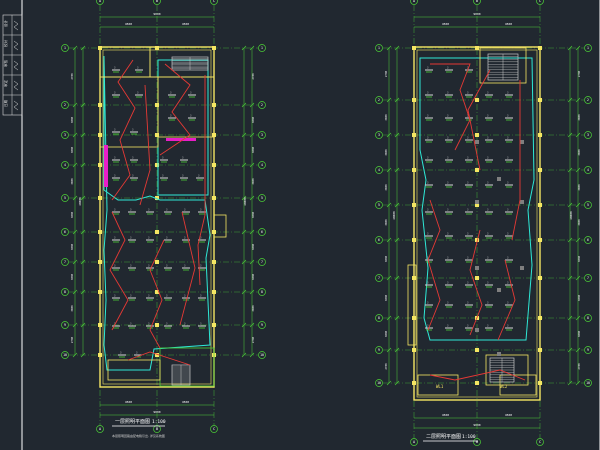 This screenshot has height=450, width=600. I want to click on right-plan-title: 二层照明平面图, so click(443, 437).